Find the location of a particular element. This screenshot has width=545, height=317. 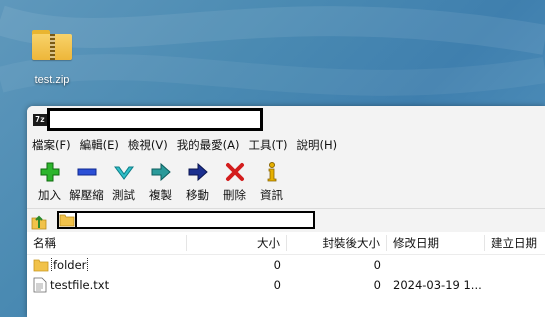

desktop-icon-test-zip: test.zip is located at coordinates (52, 57).